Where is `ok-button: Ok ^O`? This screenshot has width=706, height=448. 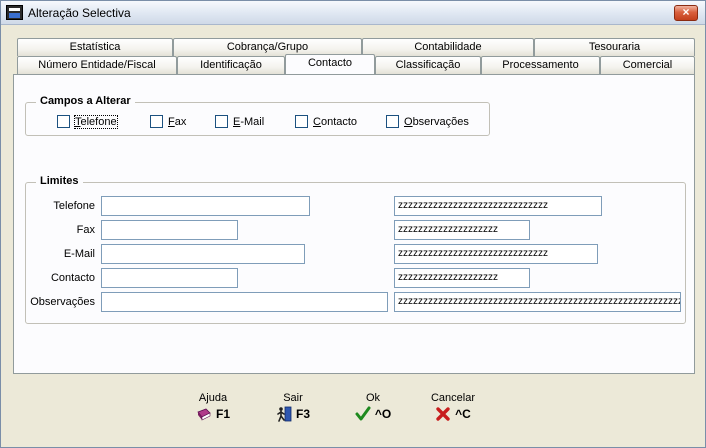 ok-button: Ok ^O is located at coordinates (373, 407).